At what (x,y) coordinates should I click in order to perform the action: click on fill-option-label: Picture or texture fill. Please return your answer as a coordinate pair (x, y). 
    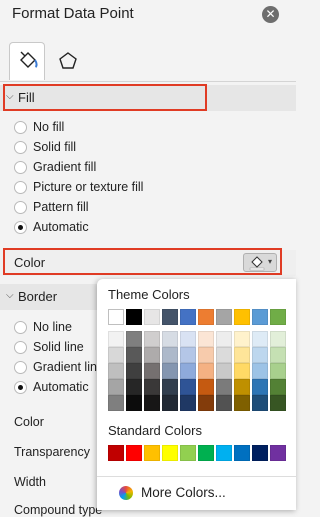
    Looking at the image, I should click on (88, 187).